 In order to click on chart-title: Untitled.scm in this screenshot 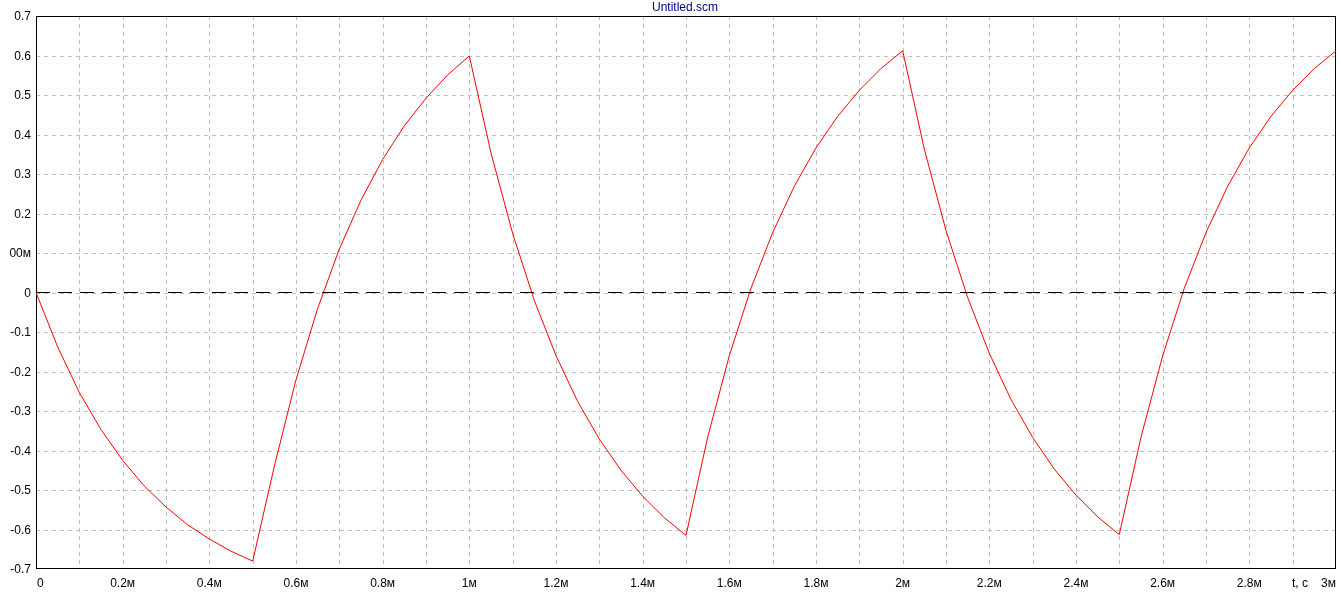, I will do `click(685, 7)`.